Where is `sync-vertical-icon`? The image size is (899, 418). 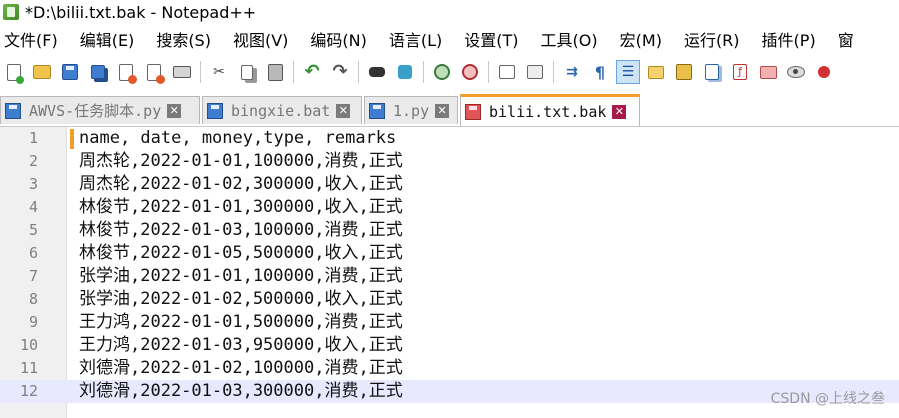 sync-vertical-icon is located at coordinates (507, 72).